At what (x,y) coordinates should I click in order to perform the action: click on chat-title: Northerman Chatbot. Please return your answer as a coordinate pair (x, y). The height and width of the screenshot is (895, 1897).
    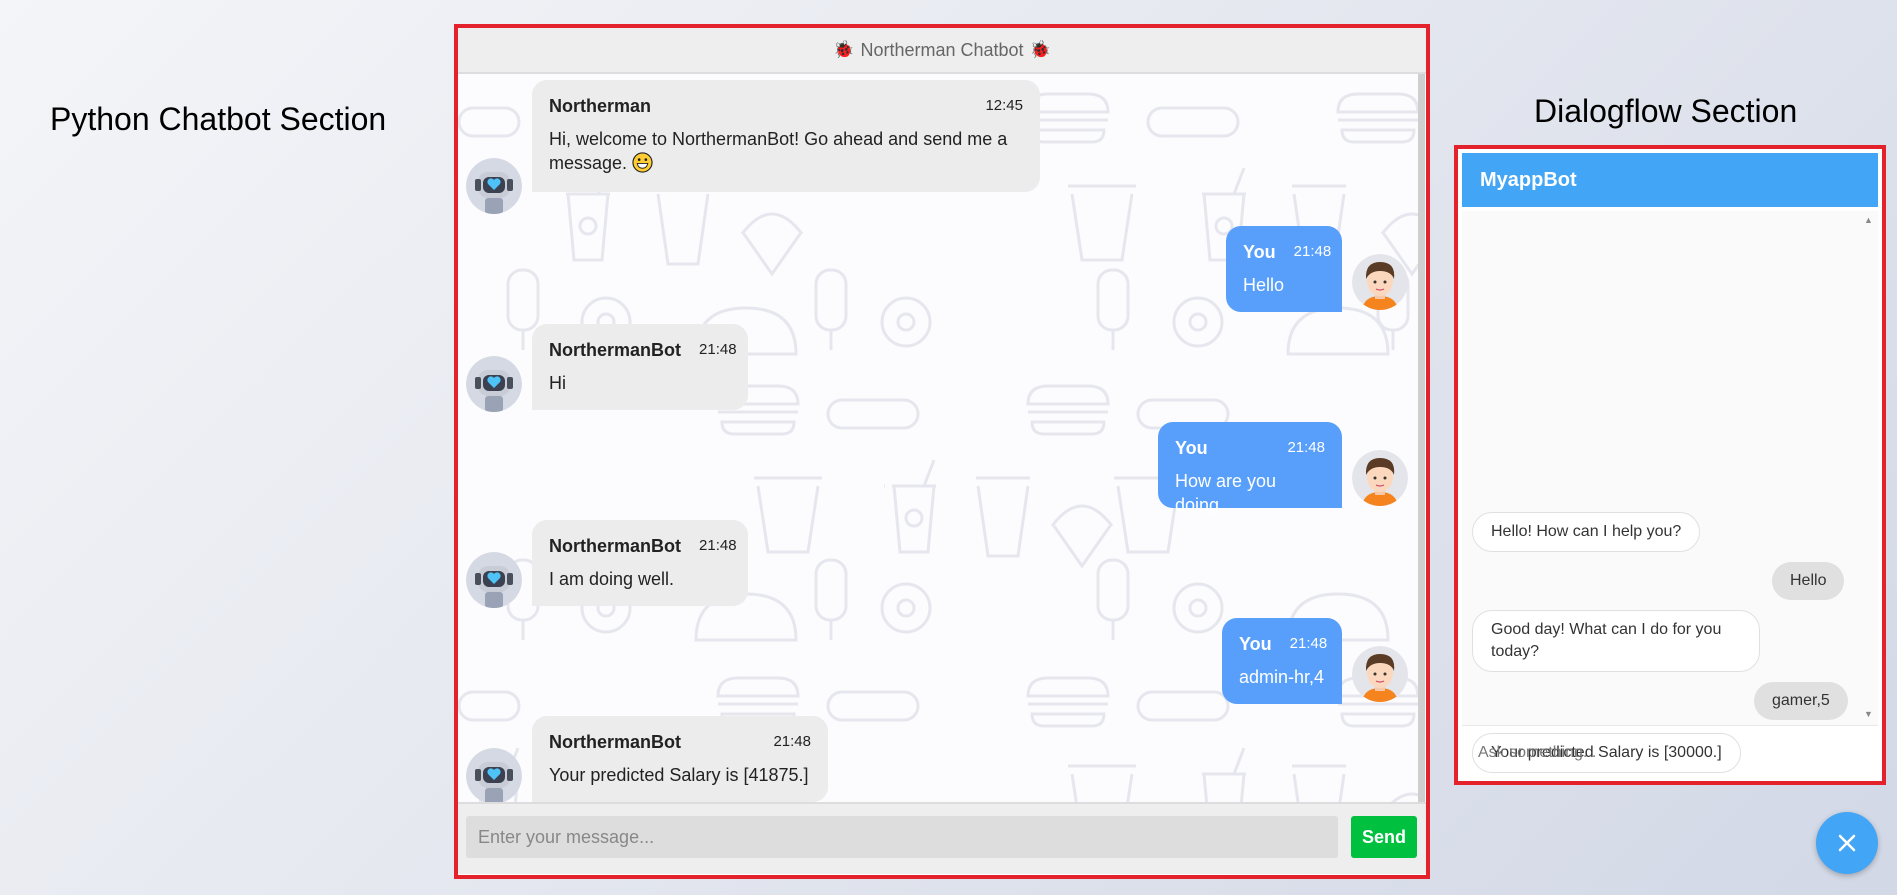
    Looking at the image, I should click on (942, 49).